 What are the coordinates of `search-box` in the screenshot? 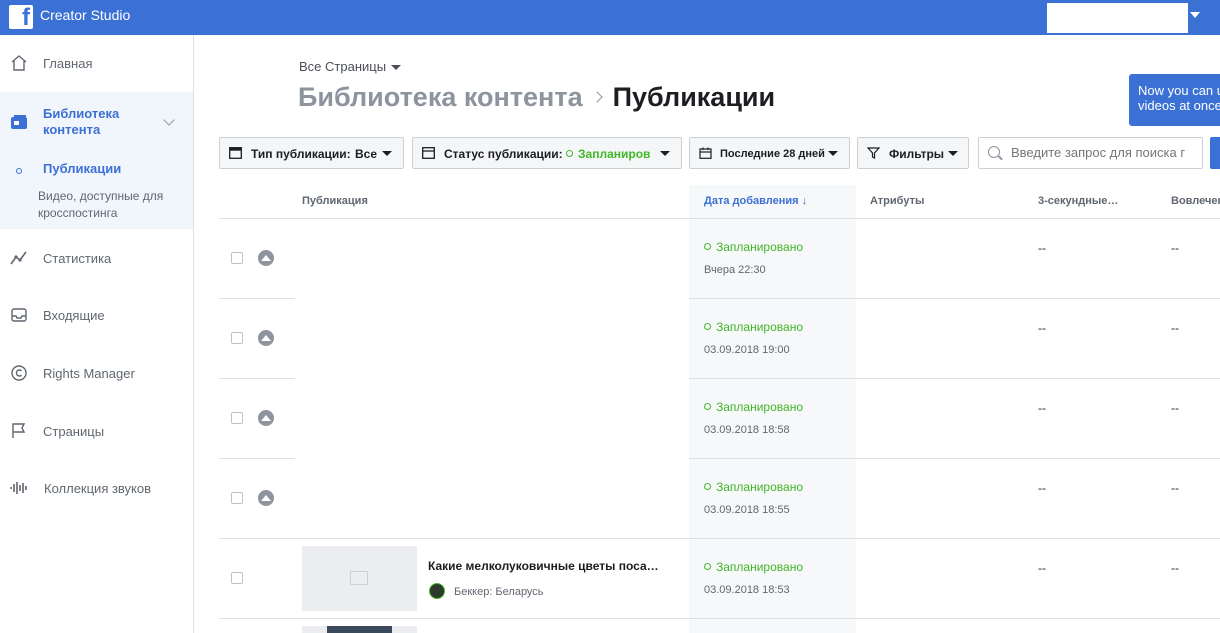 It's located at (1090, 153).